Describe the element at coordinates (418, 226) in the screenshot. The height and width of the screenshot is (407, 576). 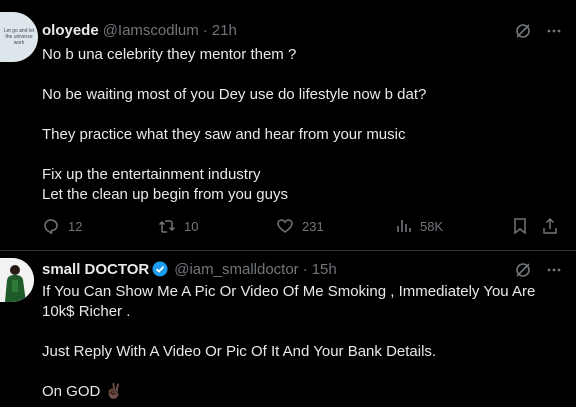
I see `views-button: 58K` at that location.